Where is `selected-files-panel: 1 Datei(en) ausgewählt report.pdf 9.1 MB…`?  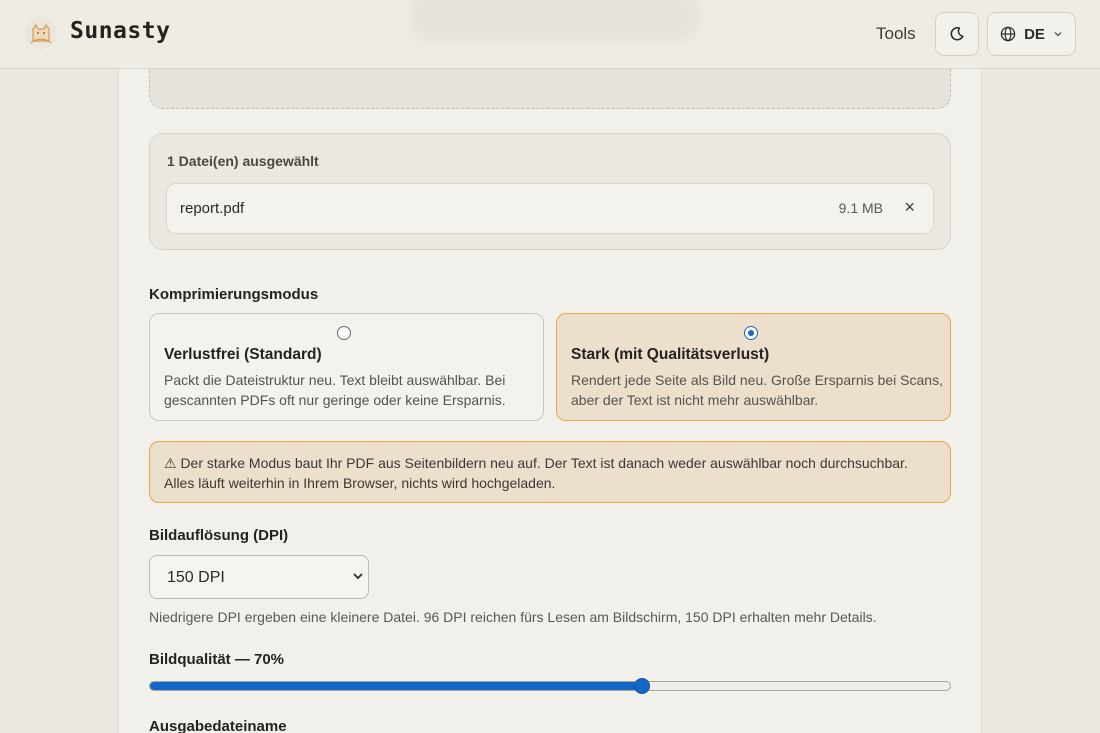 selected-files-panel: 1 Datei(en) ausgewählt report.pdf 9.1 MB… is located at coordinates (550, 191).